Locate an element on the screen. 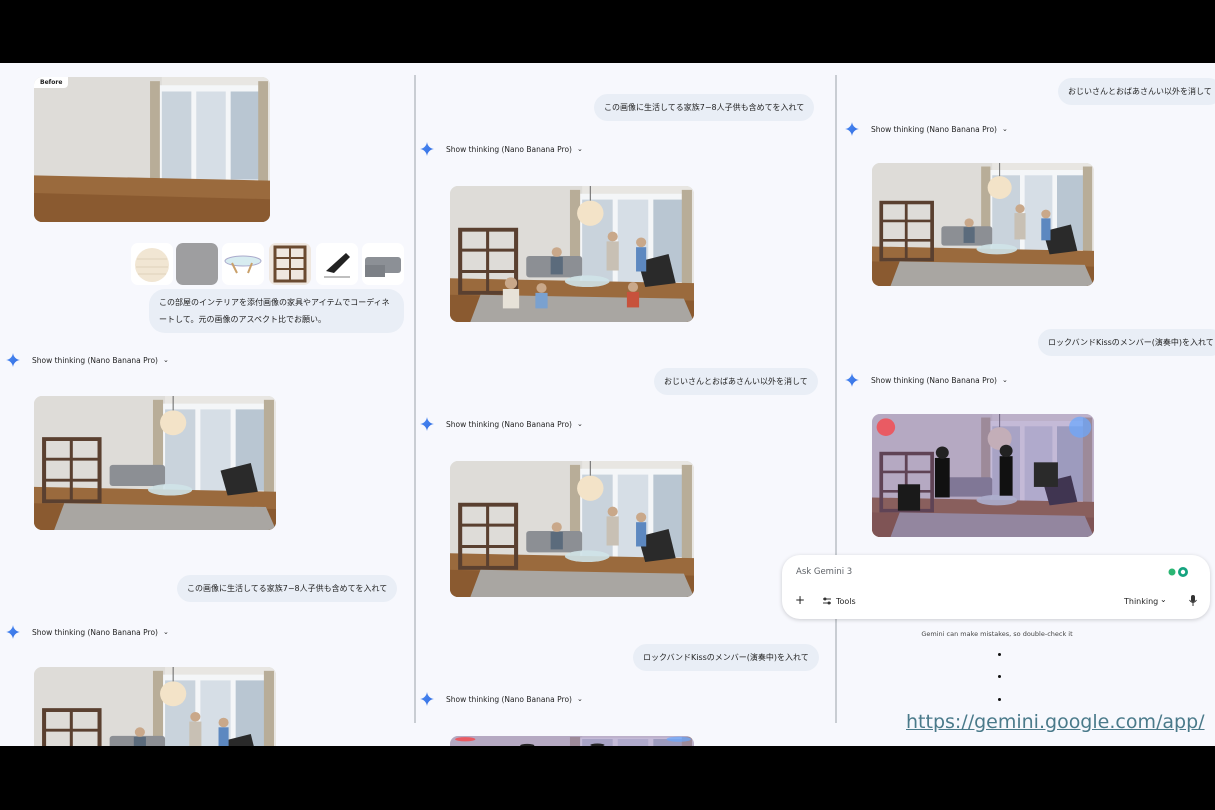 This screenshot has width=1215, height=810. table-thumbnail is located at coordinates (243, 264).